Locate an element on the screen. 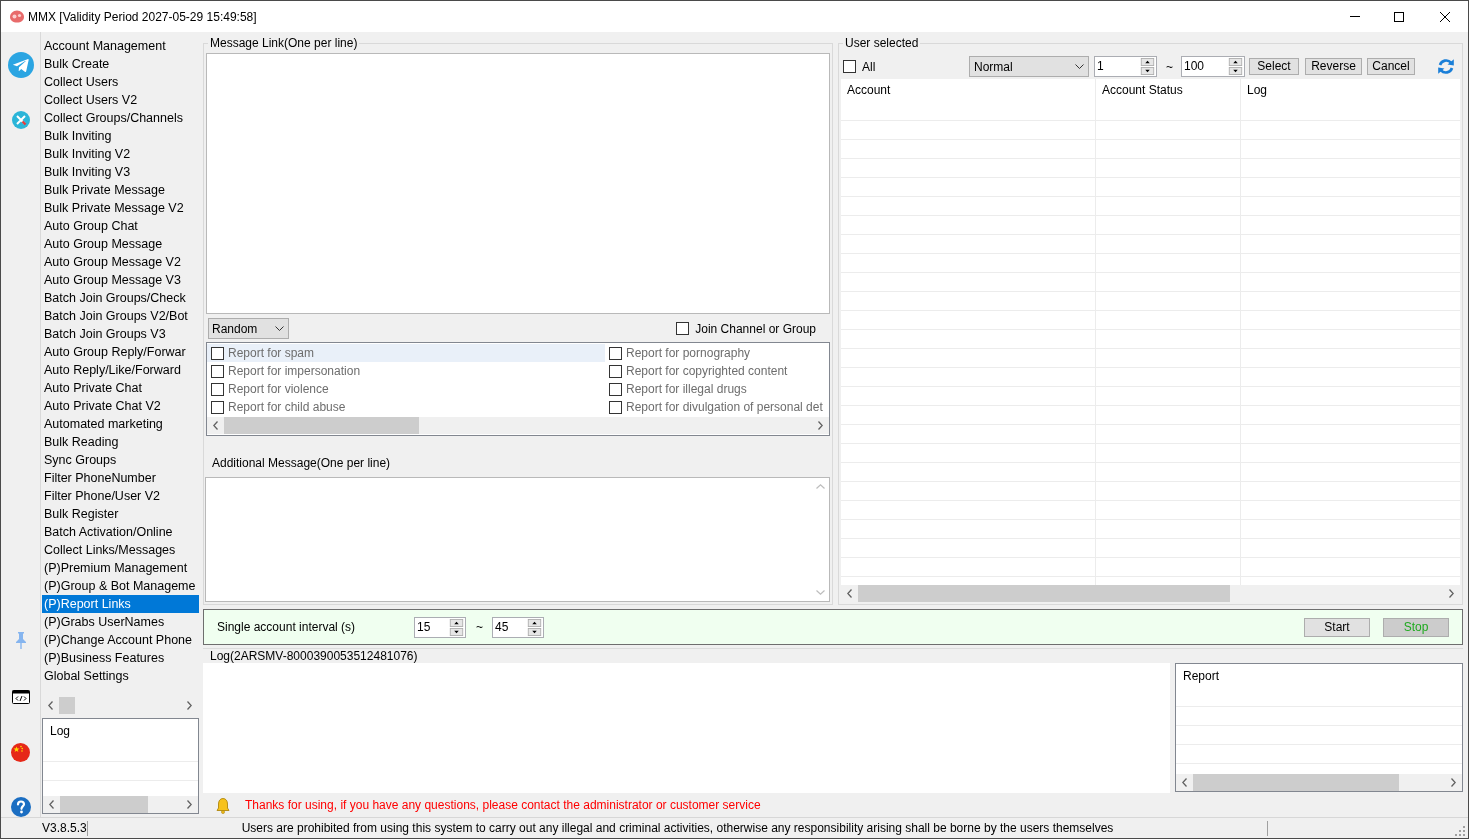  sidebar-item: Filter PhoneNumber is located at coordinates (120, 478).